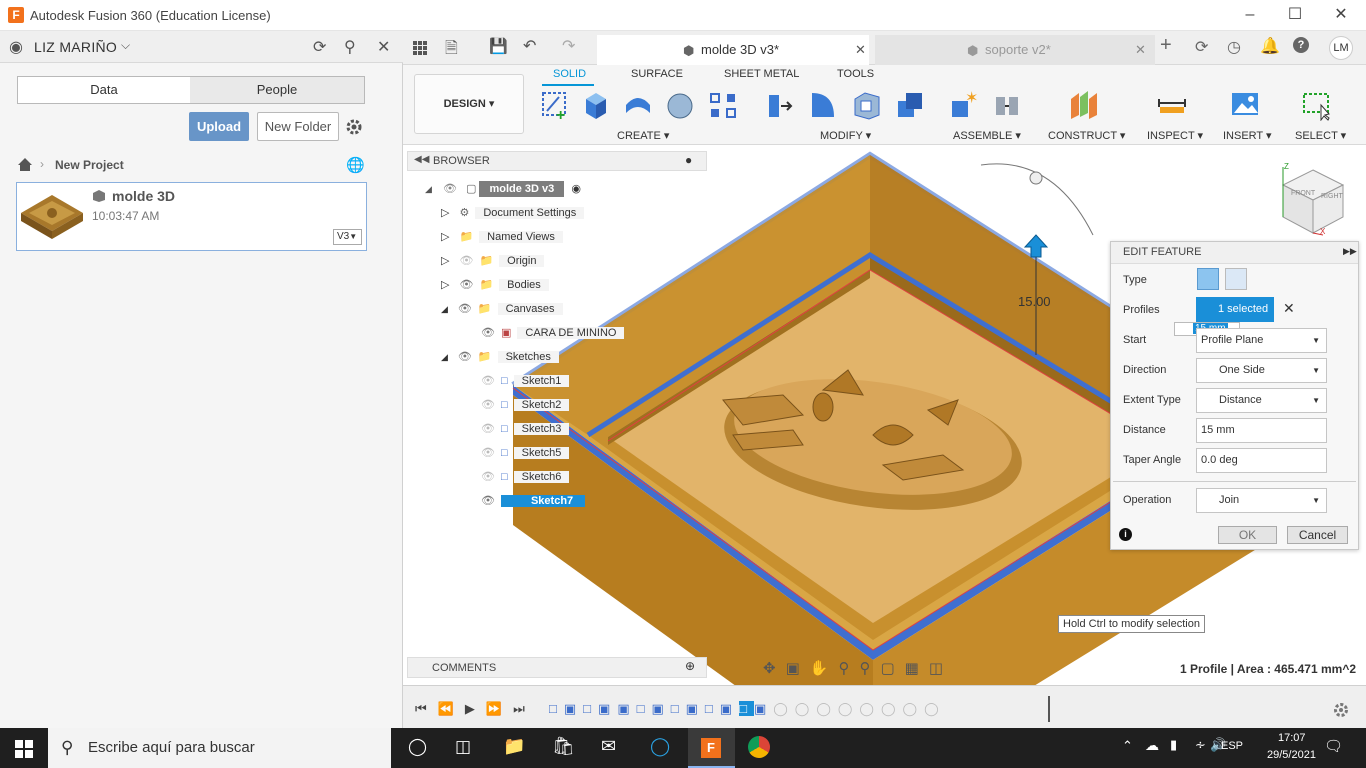 The width and height of the screenshot is (1366, 768). What do you see at coordinates (1341, 48) in the screenshot?
I see `avatar: LM` at bounding box center [1341, 48].